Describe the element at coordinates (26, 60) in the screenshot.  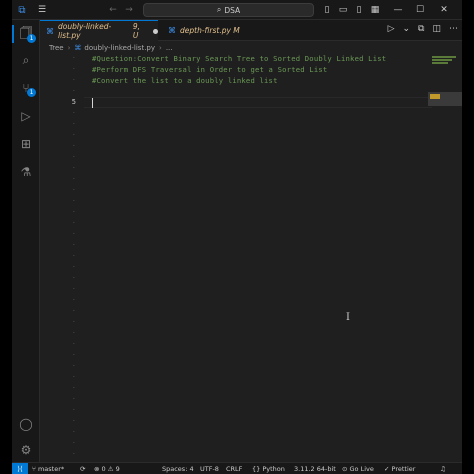
I see `search-view-icon: ⌕` at that location.